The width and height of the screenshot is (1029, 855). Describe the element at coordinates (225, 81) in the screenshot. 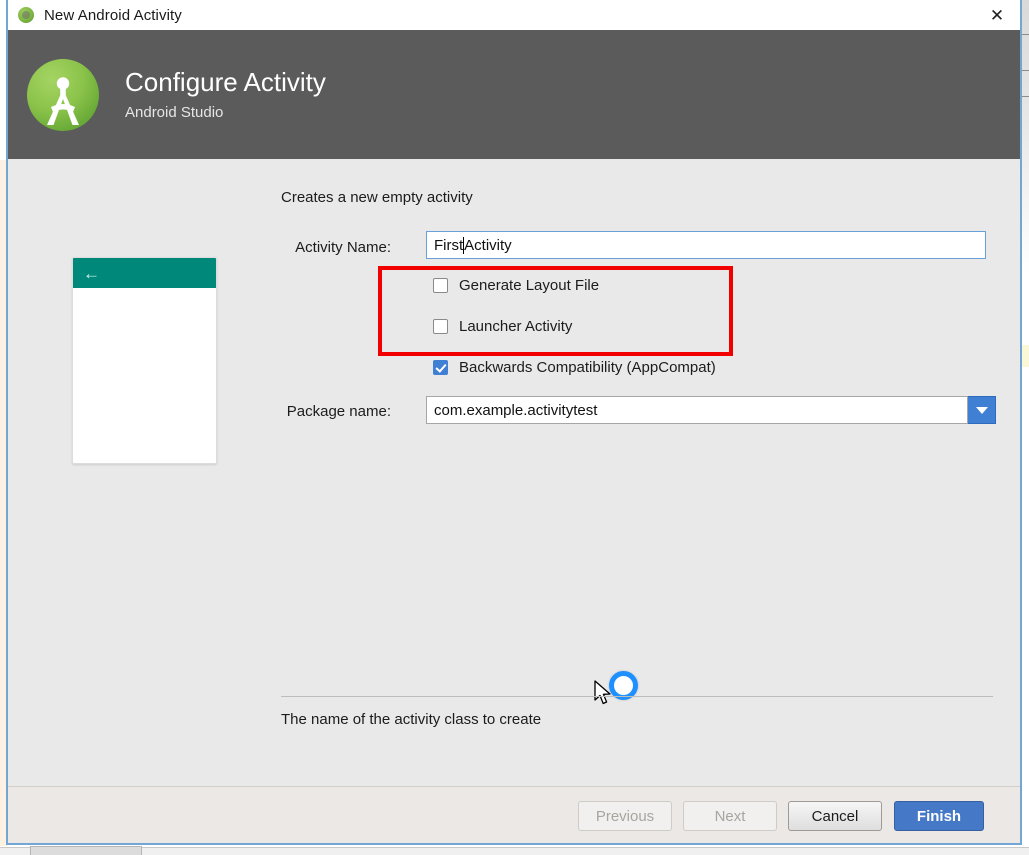

I see `header-title: Configure Activity` at that location.